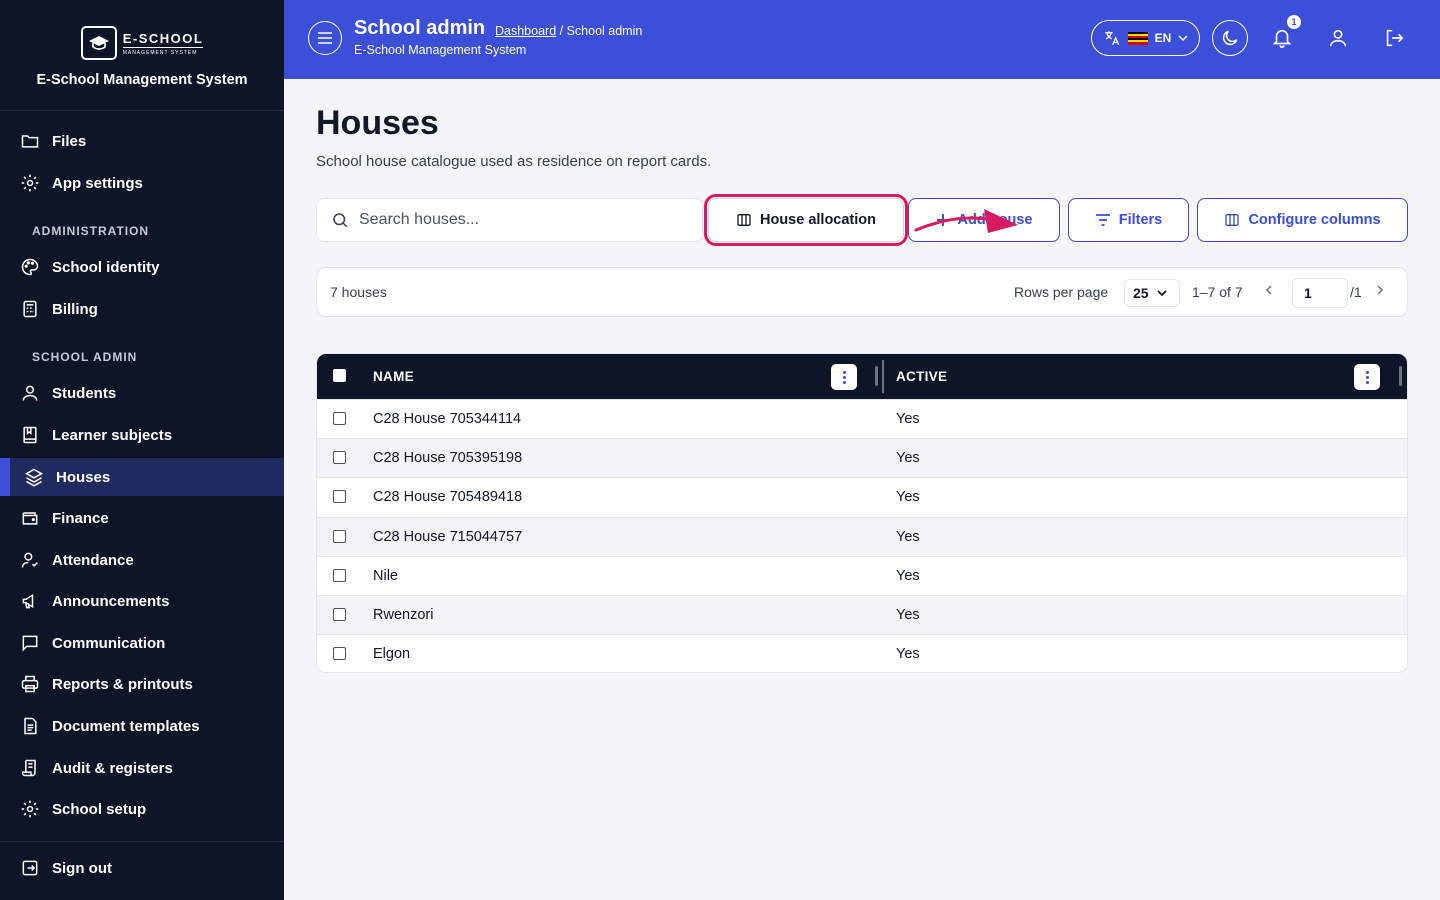 The width and height of the screenshot is (1440, 900). What do you see at coordinates (98, 43) in the screenshot?
I see `graduation-cap-icon` at bounding box center [98, 43].